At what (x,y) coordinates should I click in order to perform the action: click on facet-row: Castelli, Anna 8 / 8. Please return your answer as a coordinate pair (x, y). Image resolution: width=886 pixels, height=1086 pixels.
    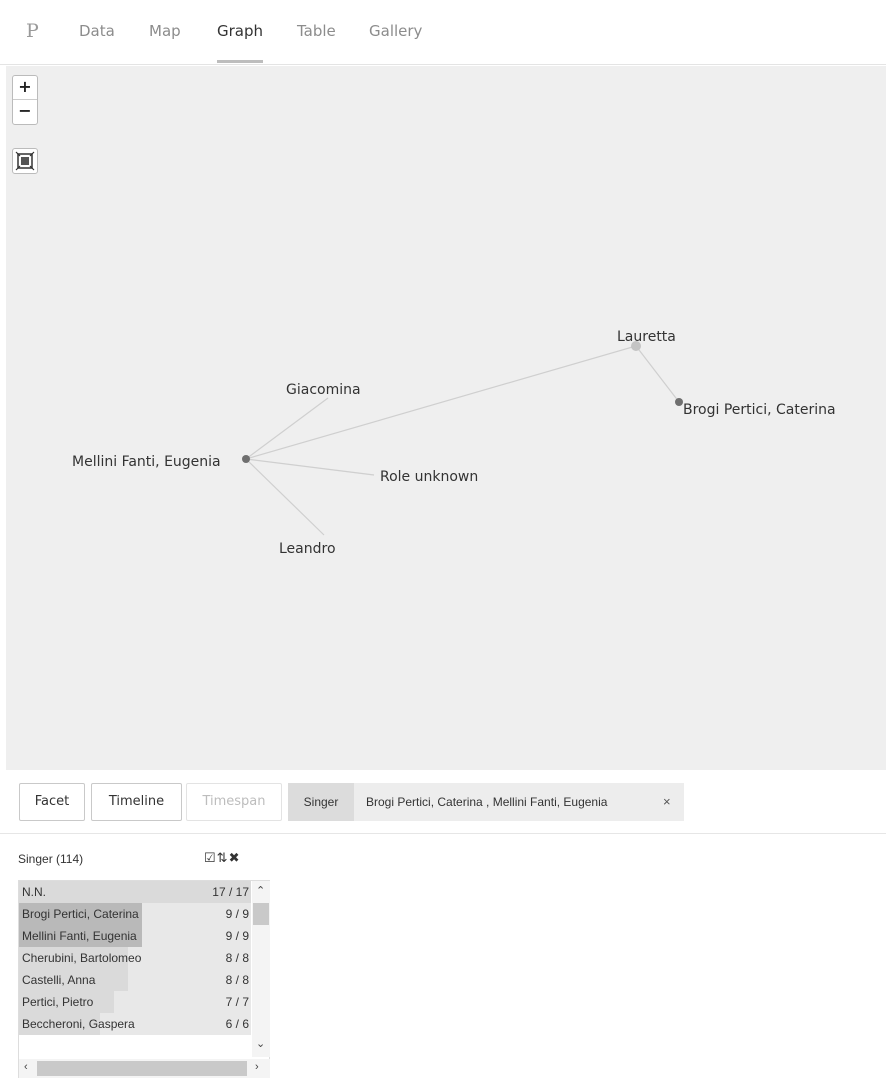
    Looking at the image, I should click on (135, 980).